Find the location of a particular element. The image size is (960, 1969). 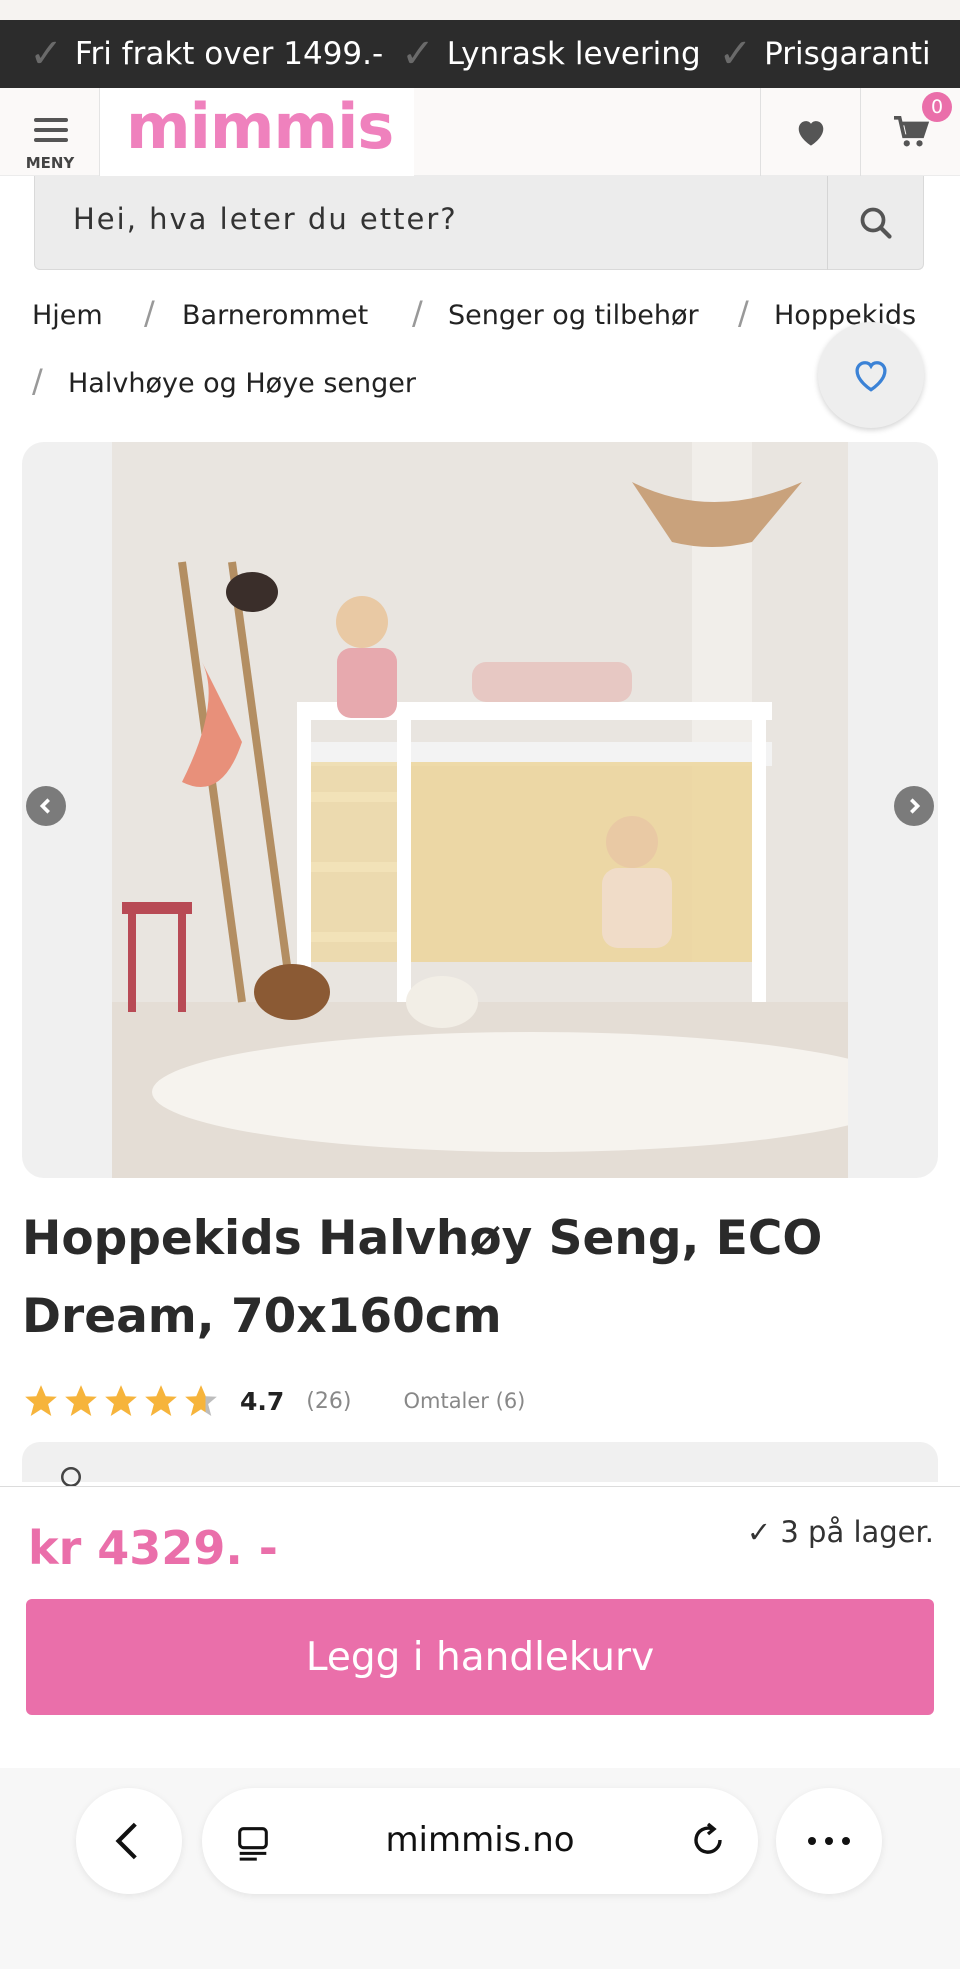

rating-stars is located at coordinates (121, 1401).